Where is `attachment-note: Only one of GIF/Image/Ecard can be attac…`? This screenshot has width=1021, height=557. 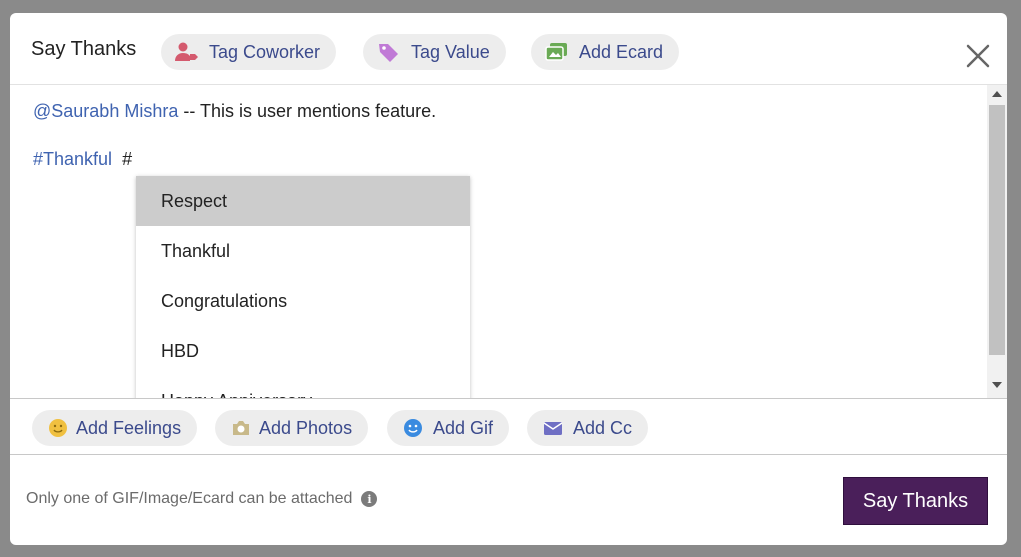 attachment-note: Only one of GIF/Image/Ecard can be attac… is located at coordinates (202, 499).